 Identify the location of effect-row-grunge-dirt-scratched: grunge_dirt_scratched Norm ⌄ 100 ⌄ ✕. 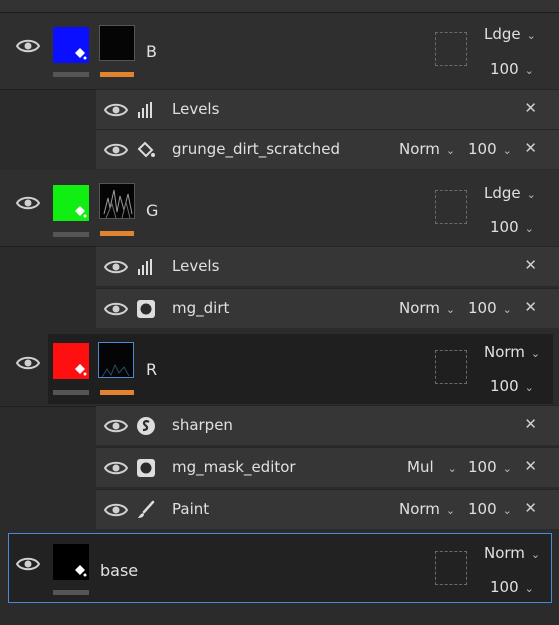
(327, 149).